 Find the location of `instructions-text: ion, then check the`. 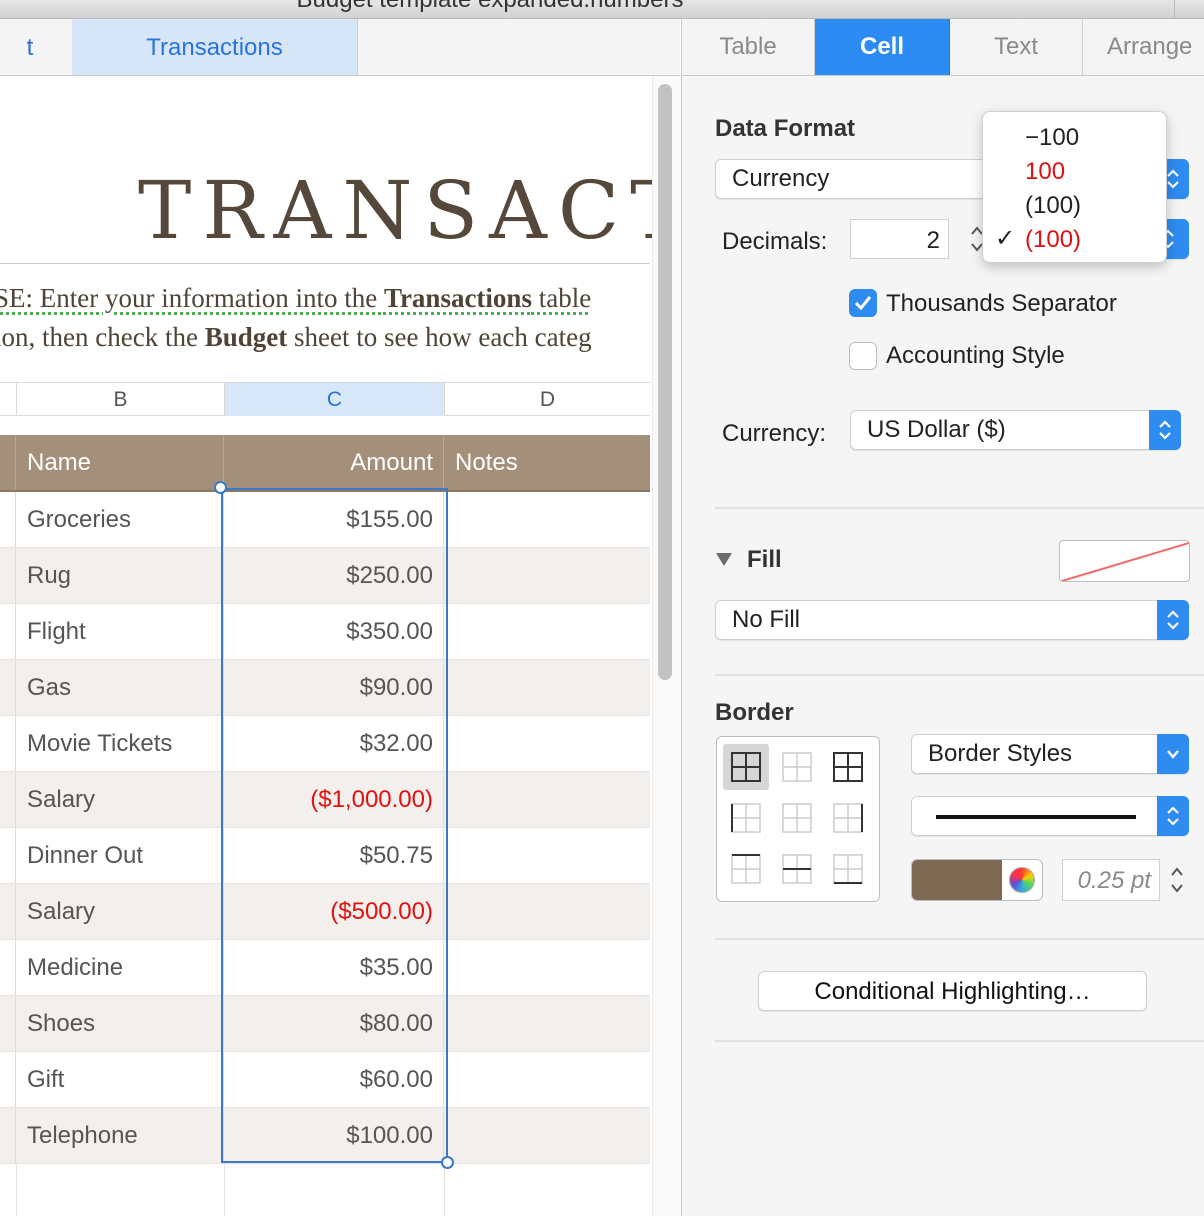

instructions-text: ion, then check the is located at coordinates (102, 337).